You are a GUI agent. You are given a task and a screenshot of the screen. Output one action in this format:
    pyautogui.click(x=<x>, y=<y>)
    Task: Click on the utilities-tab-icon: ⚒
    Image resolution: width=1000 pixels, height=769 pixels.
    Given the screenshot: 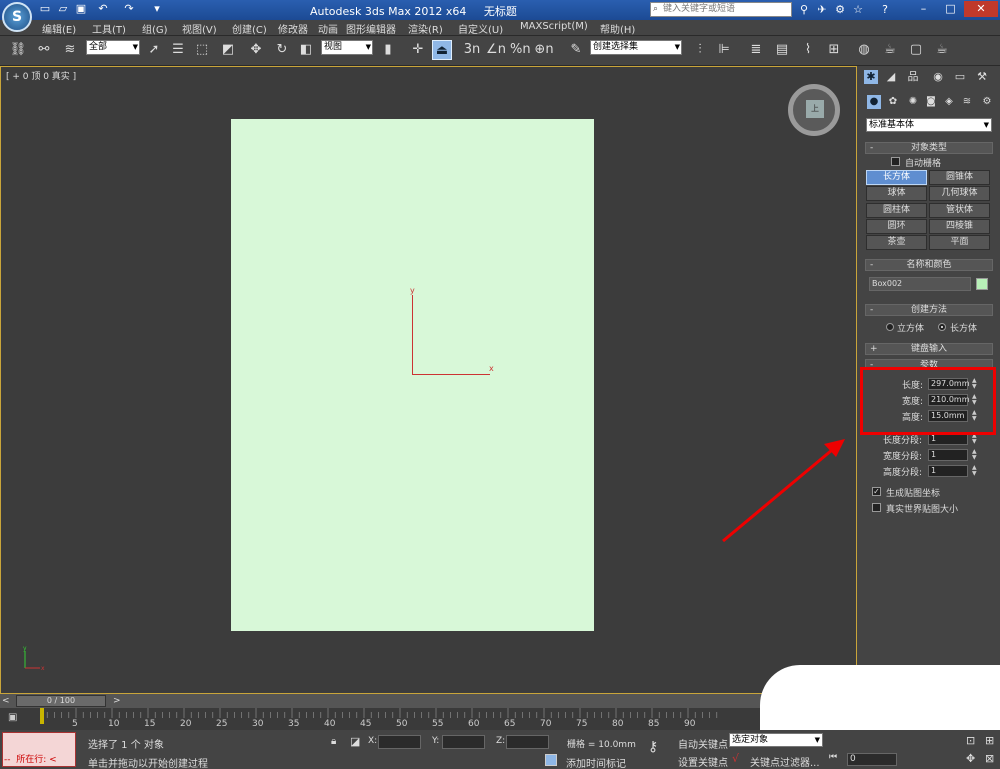 What is the action you would take?
    pyautogui.click(x=982, y=77)
    